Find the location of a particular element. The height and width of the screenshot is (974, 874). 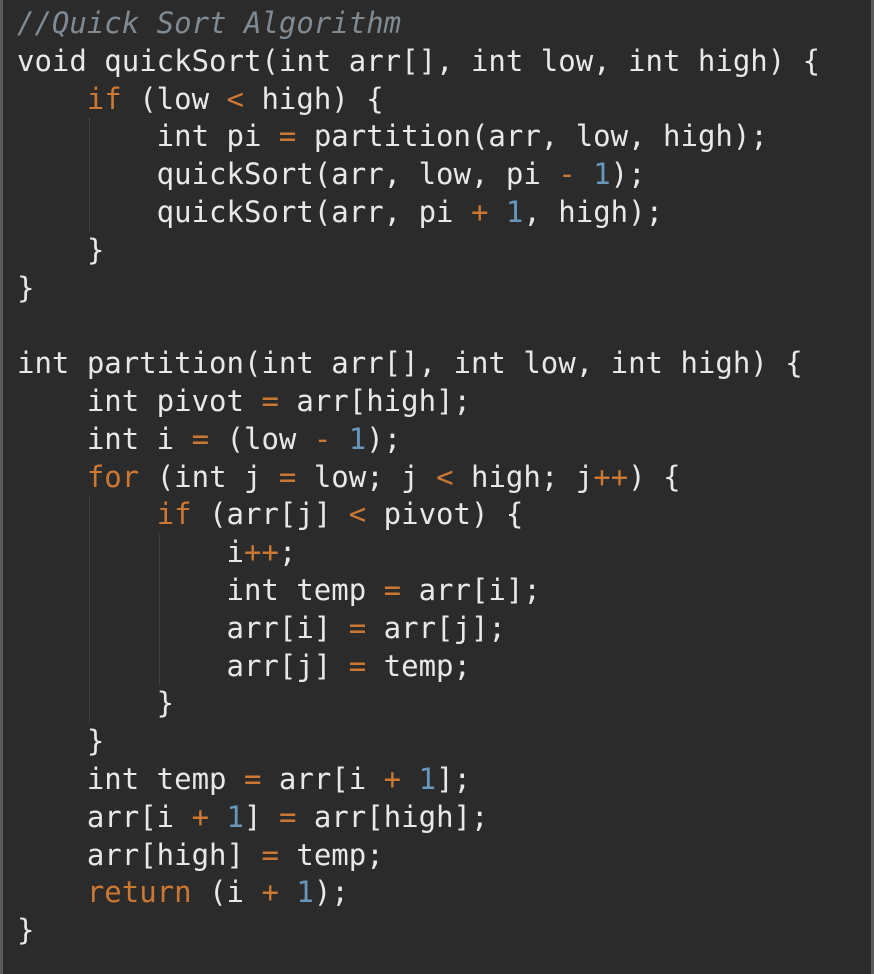

code-line: if (arr[j] < pivot) { is located at coordinates (418, 515).